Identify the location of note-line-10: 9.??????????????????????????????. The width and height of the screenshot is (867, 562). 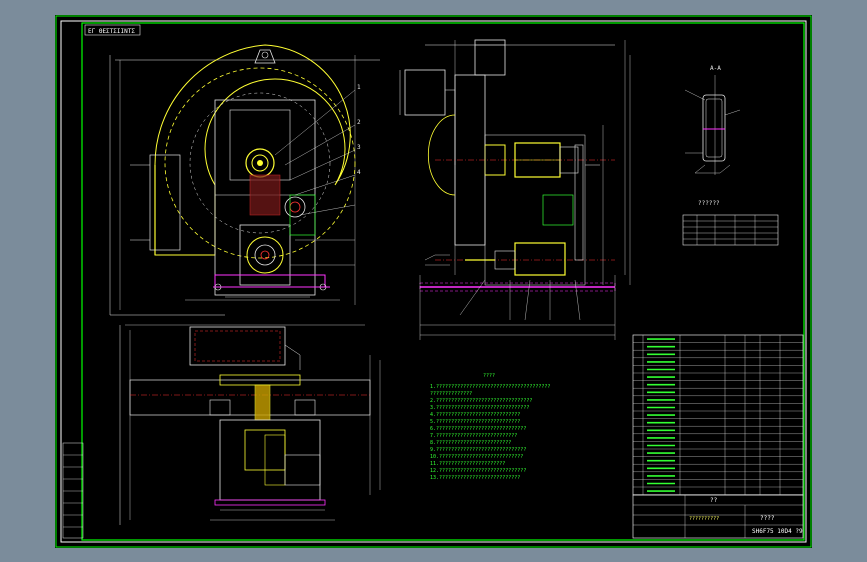
(478, 450).